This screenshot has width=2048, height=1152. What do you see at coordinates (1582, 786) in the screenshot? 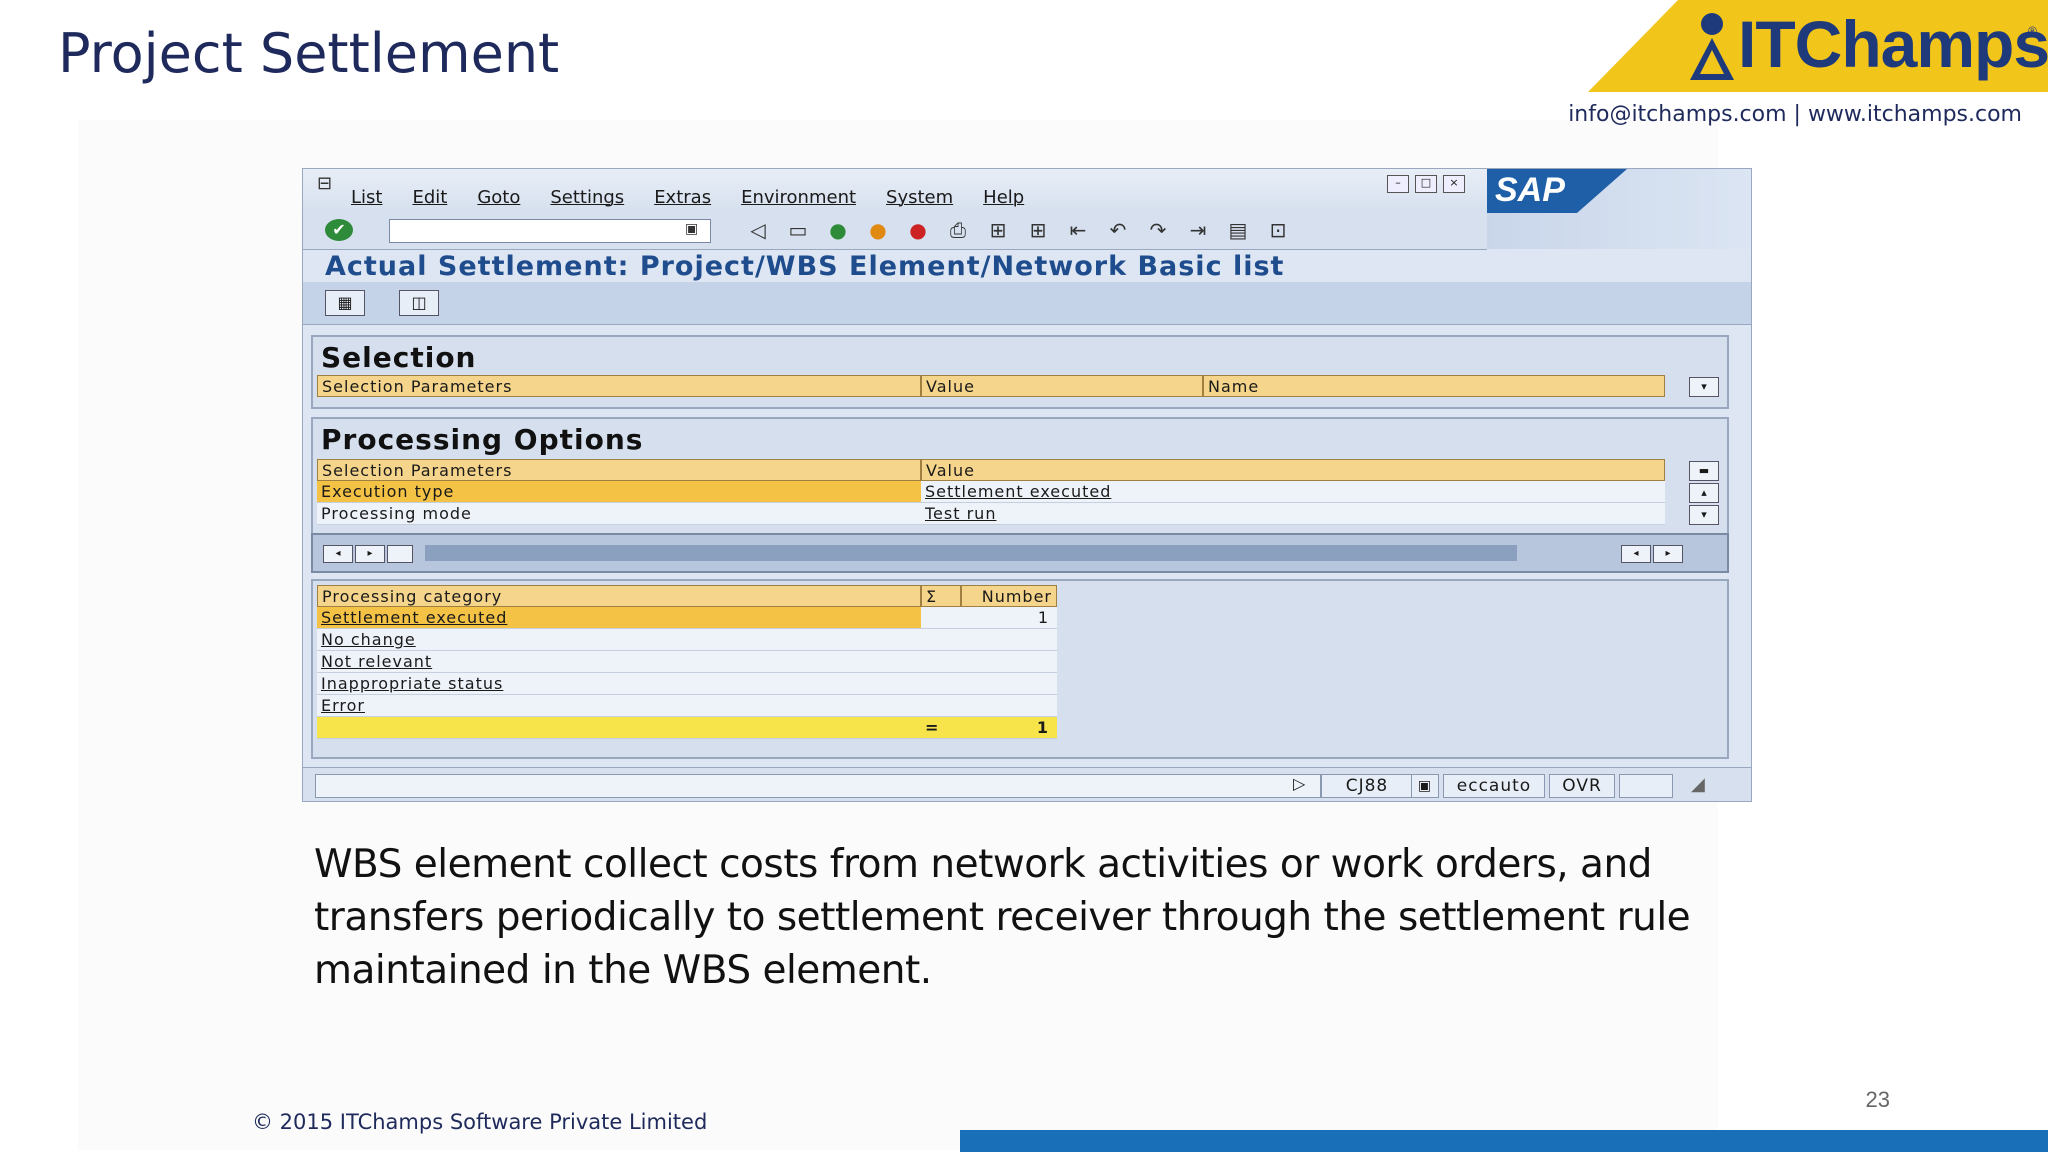
I see `status-mode: OVR` at bounding box center [1582, 786].